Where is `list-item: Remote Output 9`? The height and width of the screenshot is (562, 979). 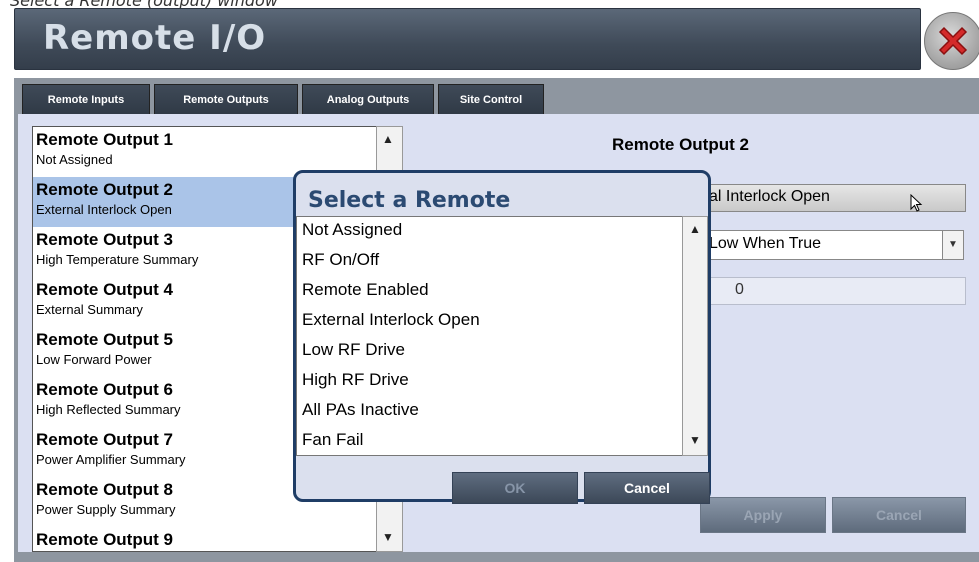
list-item: Remote Output 9 is located at coordinates (205, 539).